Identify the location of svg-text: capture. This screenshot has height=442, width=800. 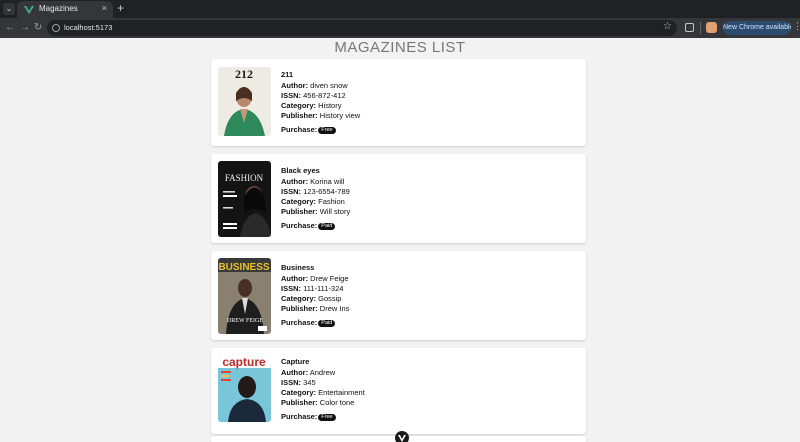
(244, 362).